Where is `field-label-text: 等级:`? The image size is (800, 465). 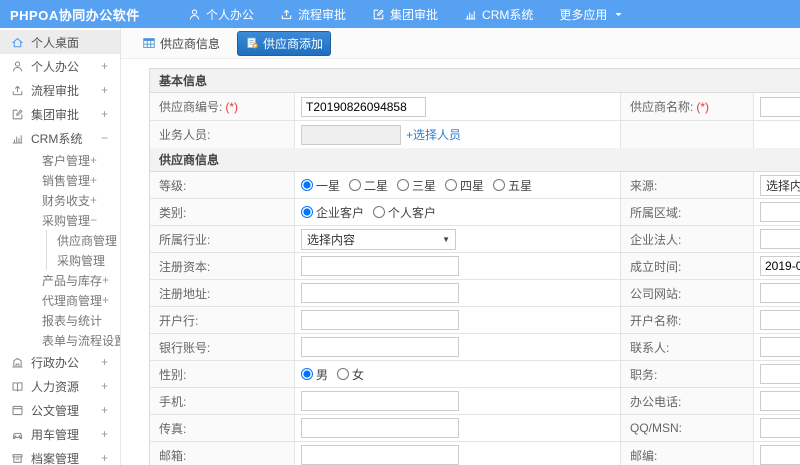
field-label-text: 等级: is located at coordinates (173, 185).